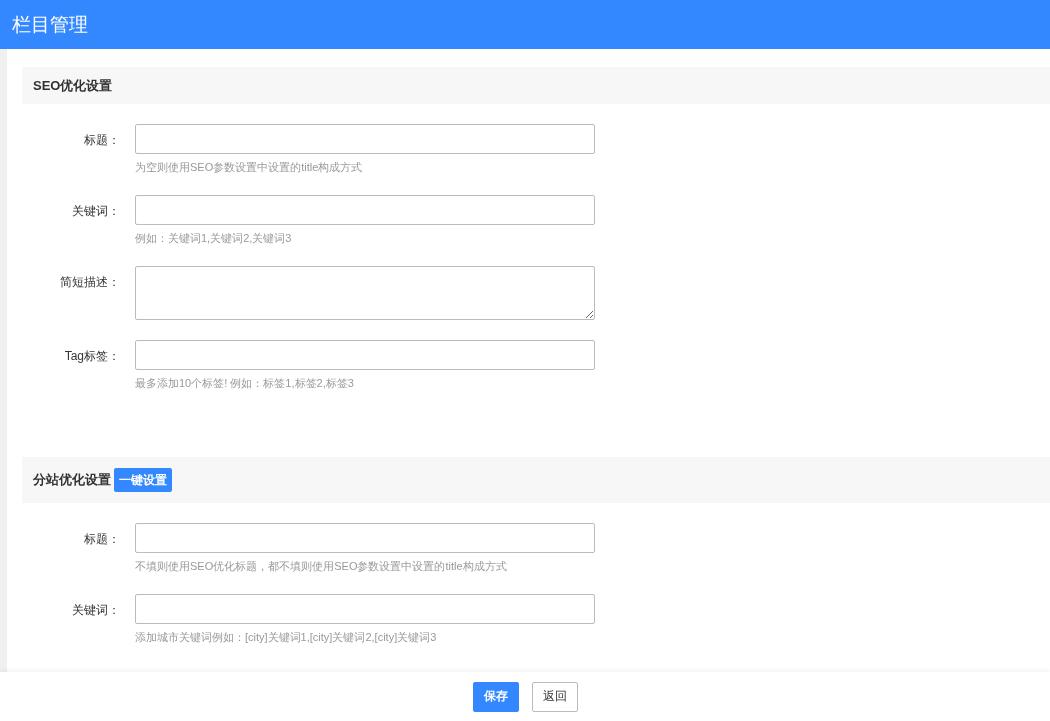  Describe the element at coordinates (91, 356) in the screenshot. I see `field-label: Tag标签：` at that location.